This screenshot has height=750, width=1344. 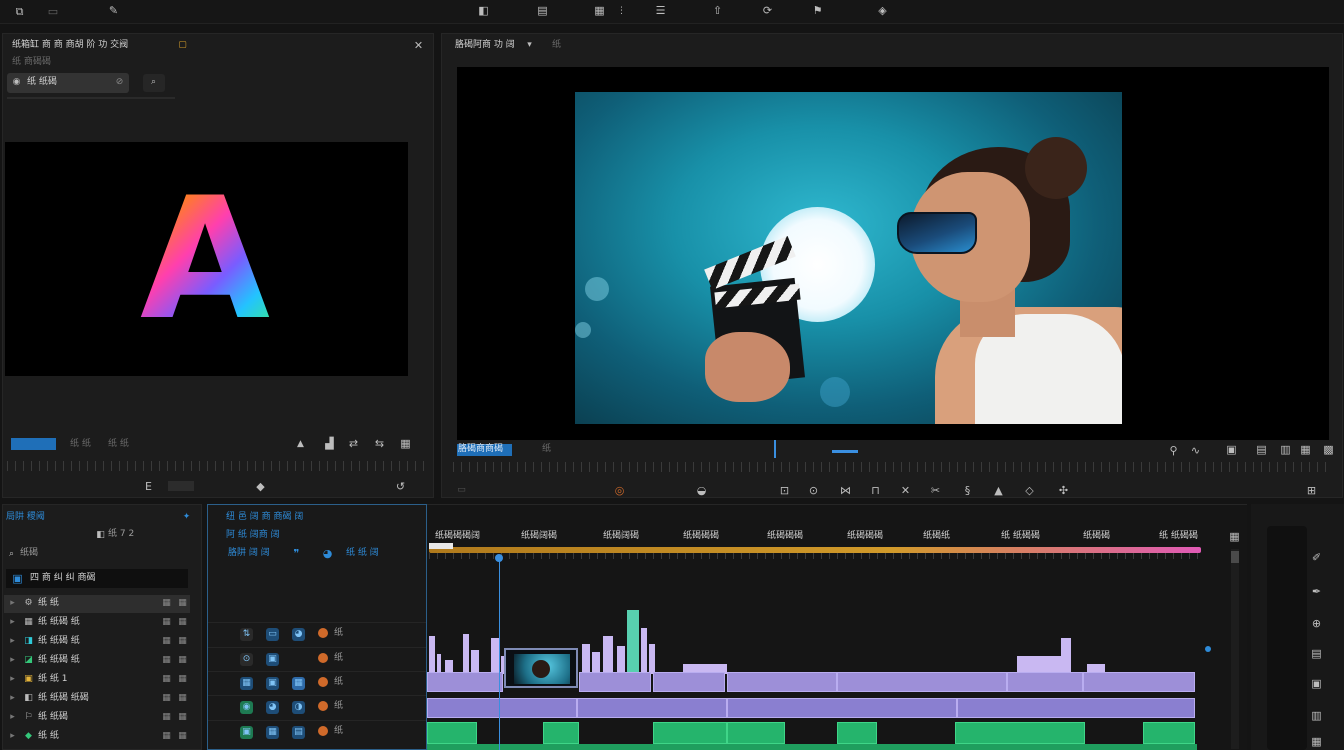 What do you see at coordinates (1316, 715) in the screenshot?
I see `slip-tool-icon: ▥` at bounding box center [1316, 715].